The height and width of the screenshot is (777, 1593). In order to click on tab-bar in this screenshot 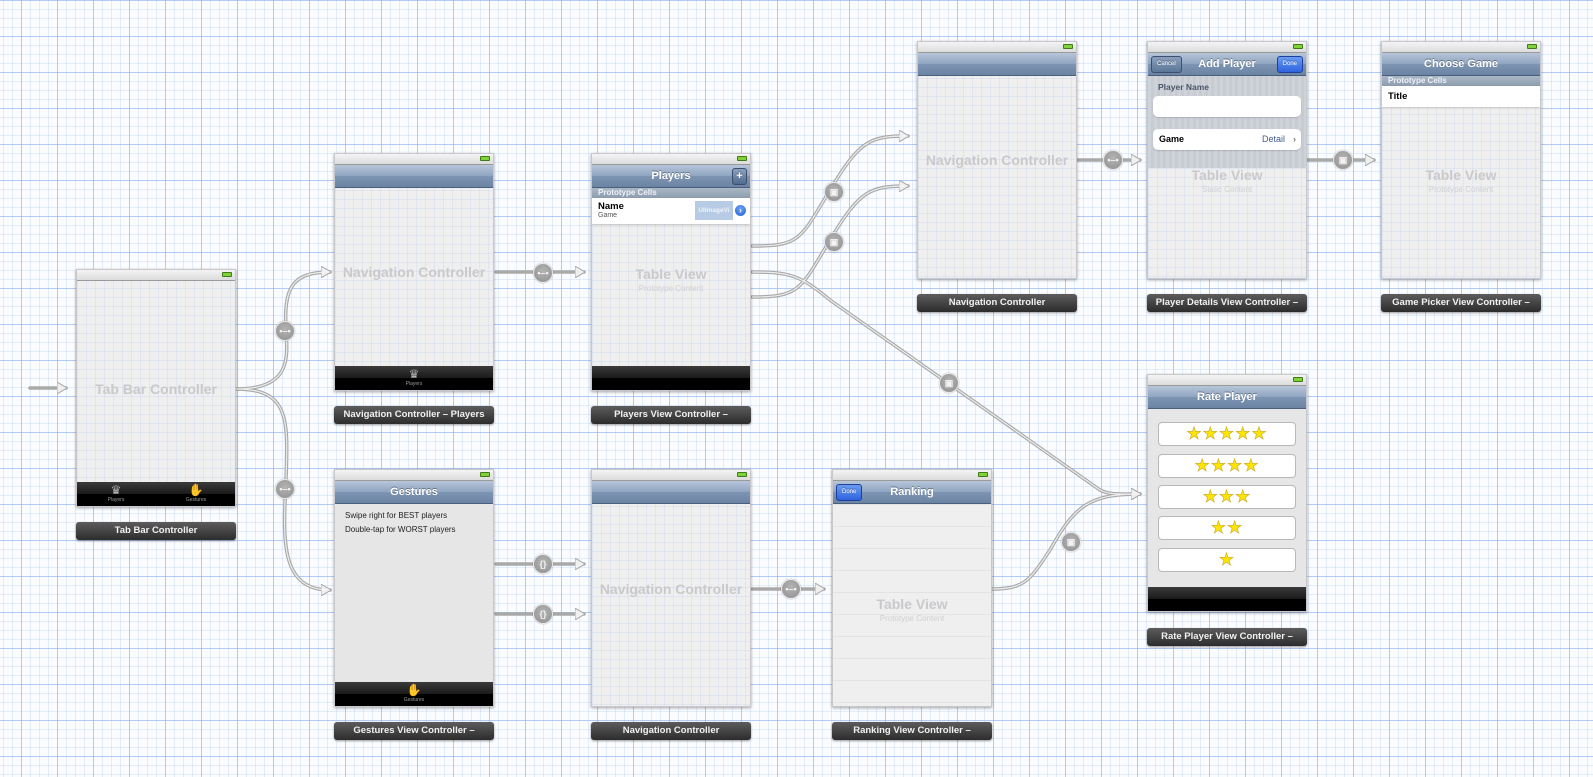, I will do `click(1227, 599)`.